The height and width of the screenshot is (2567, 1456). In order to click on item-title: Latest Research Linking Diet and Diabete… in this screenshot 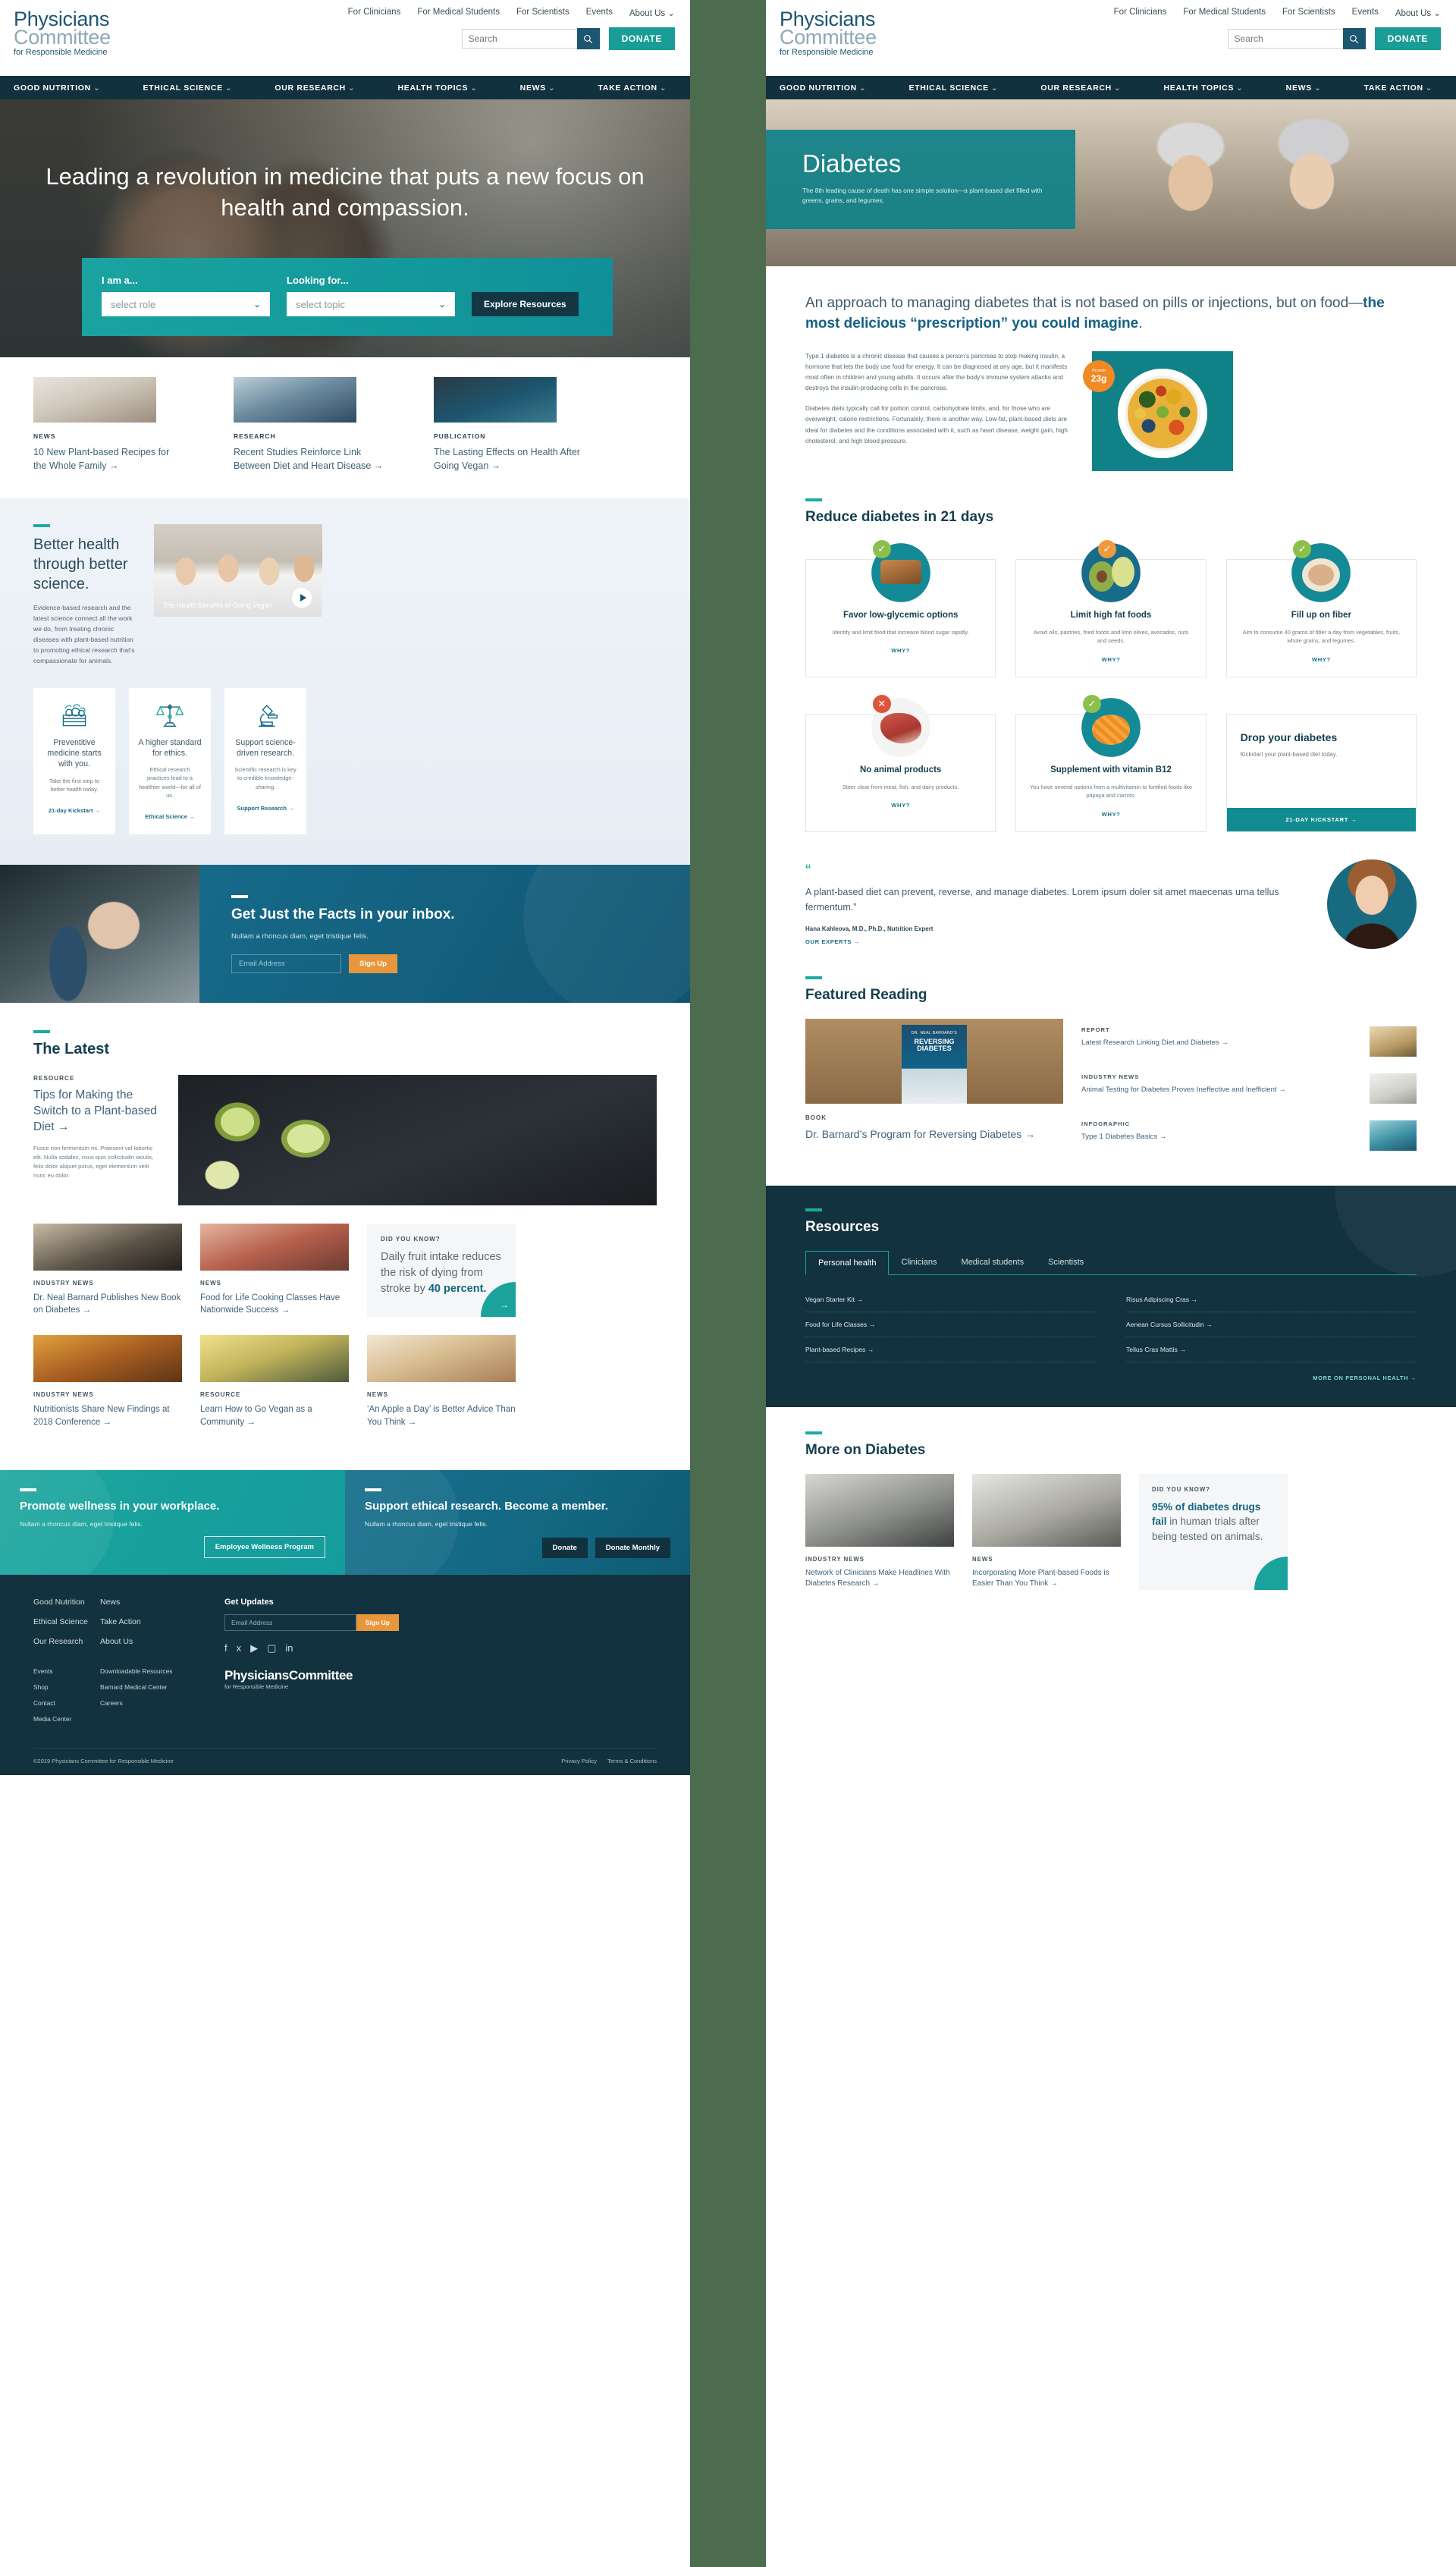, I will do `click(1220, 1043)`.